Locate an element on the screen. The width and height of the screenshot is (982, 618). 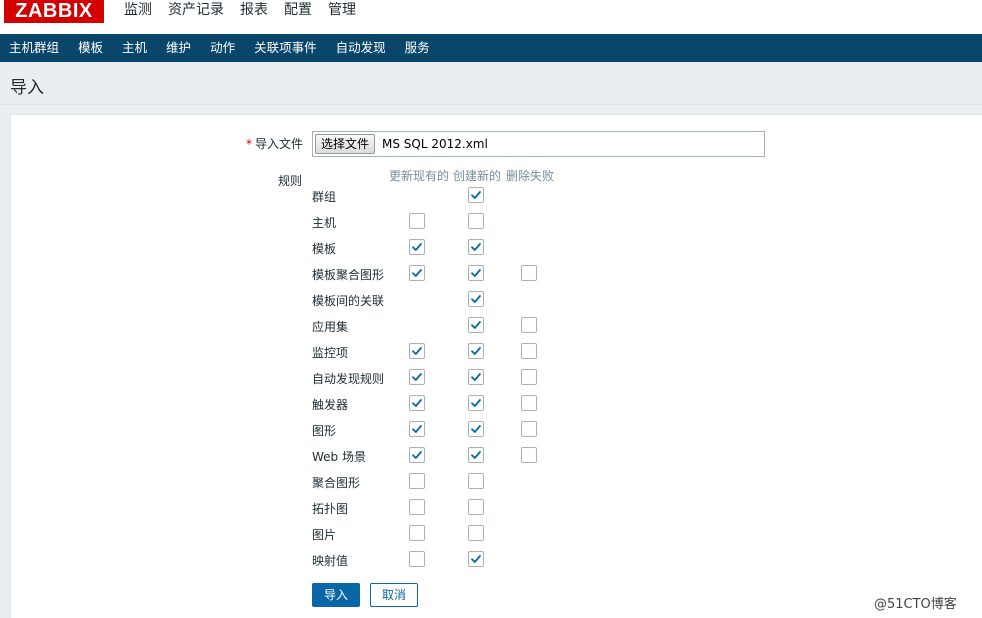
rule-label: 图形 is located at coordinates (324, 431).